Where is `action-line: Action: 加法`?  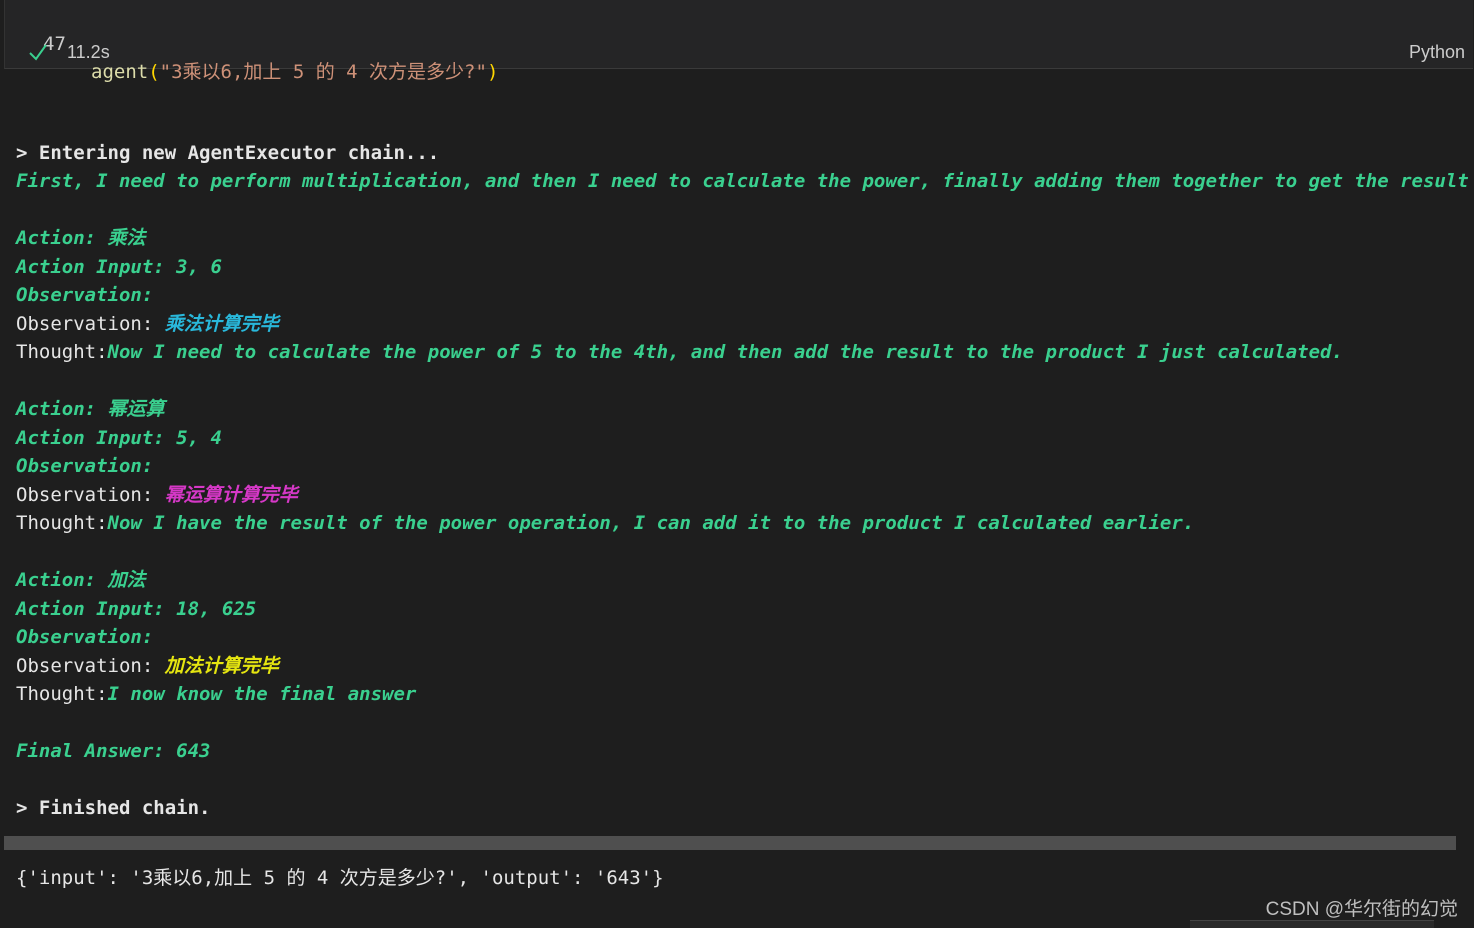
action-line: Action: 加法 is located at coordinates (81, 580).